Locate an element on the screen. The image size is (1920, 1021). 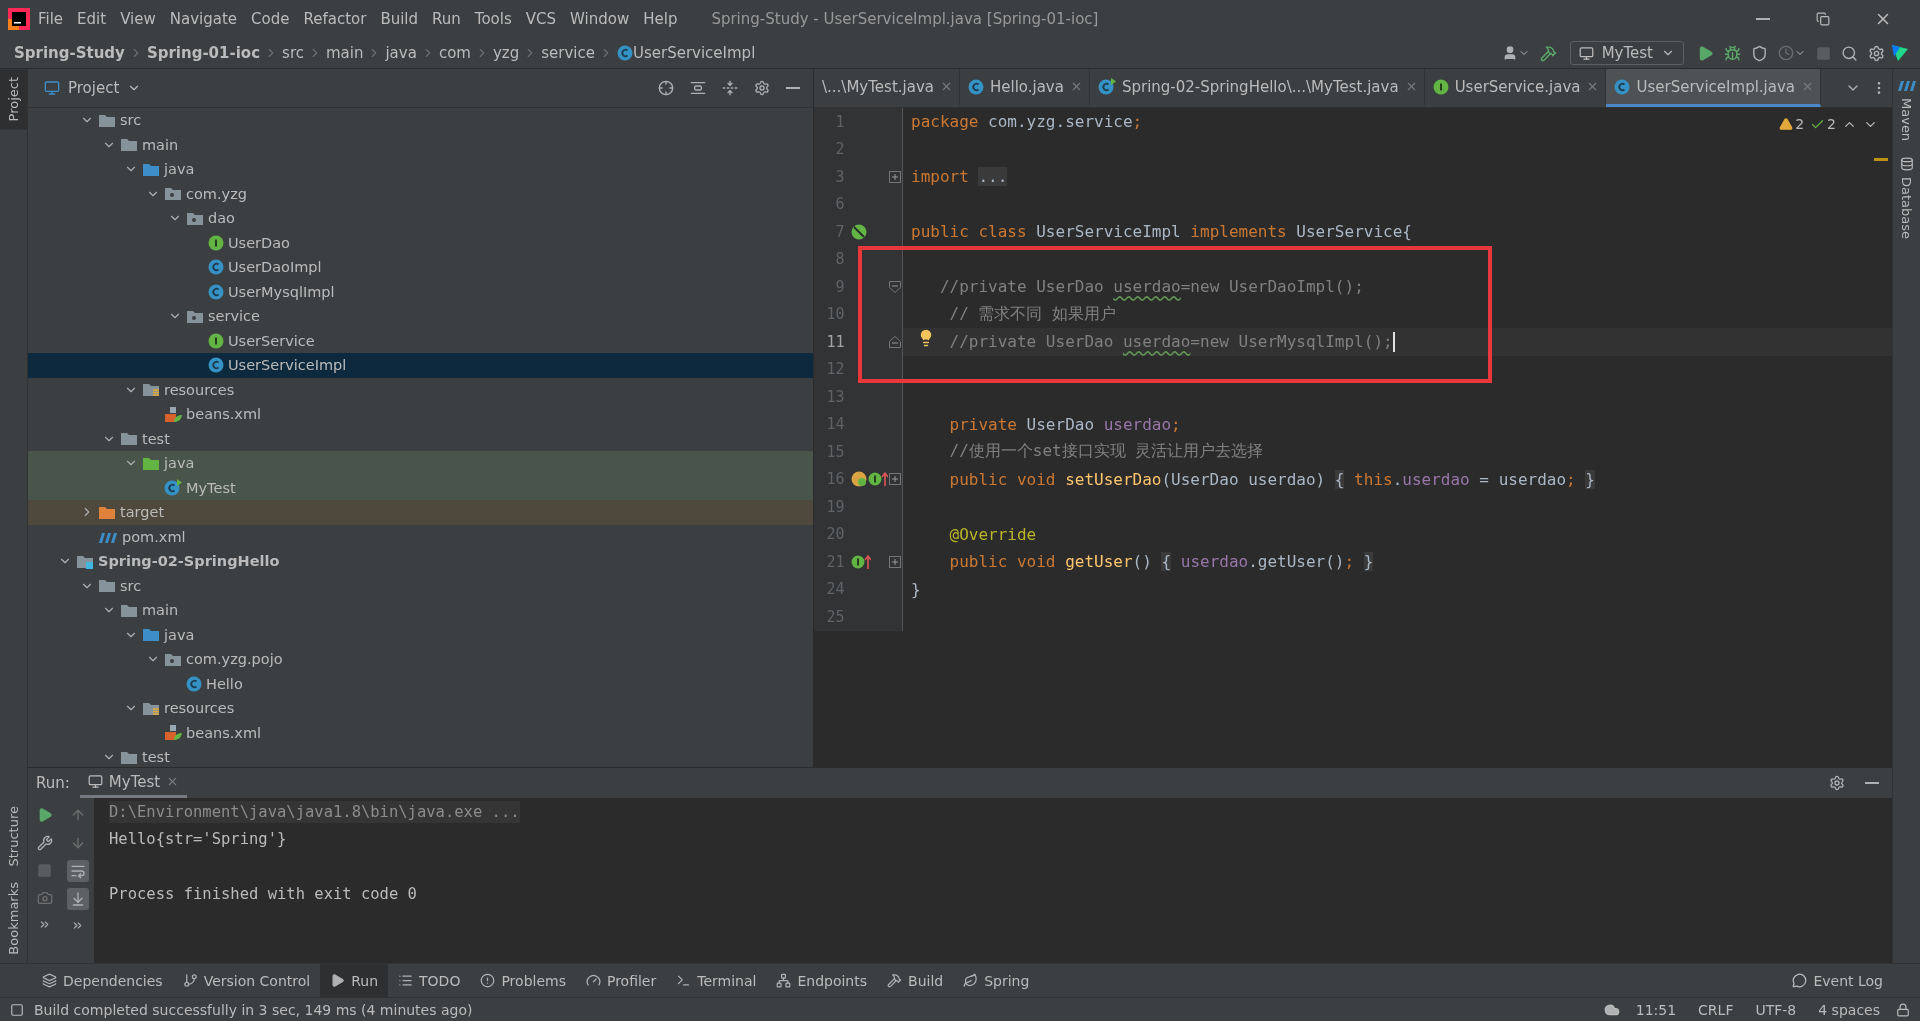
menu-item: Help is located at coordinates (660, 19).